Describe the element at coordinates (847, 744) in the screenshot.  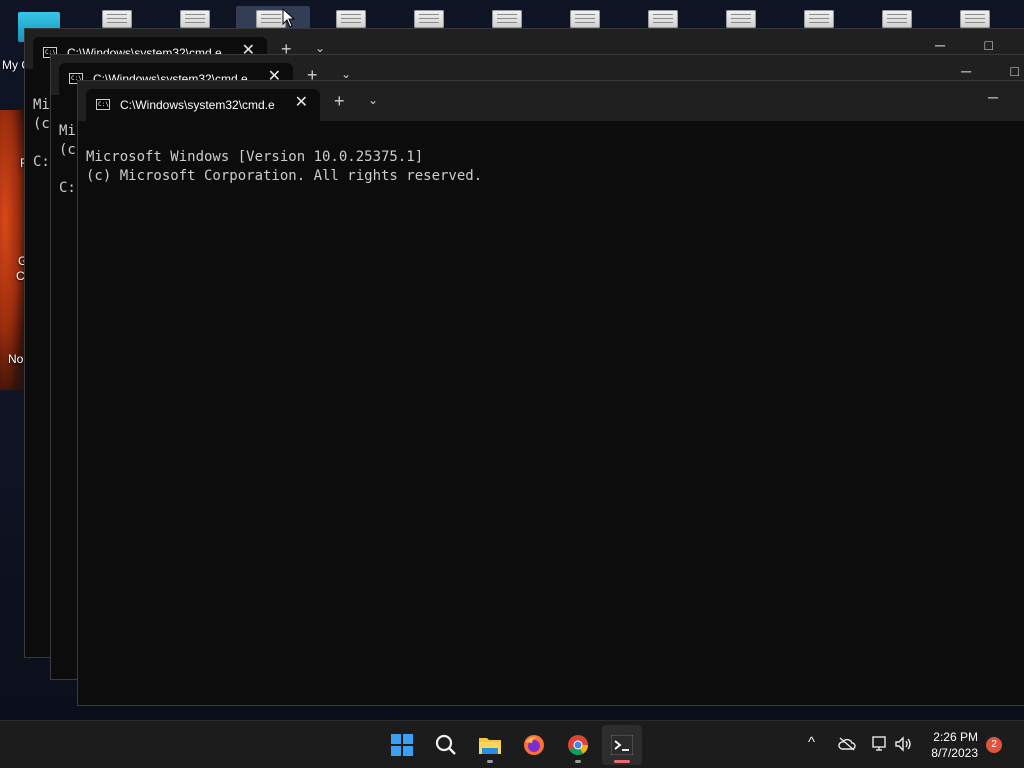
I see `cloud-offline-icon` at that location.